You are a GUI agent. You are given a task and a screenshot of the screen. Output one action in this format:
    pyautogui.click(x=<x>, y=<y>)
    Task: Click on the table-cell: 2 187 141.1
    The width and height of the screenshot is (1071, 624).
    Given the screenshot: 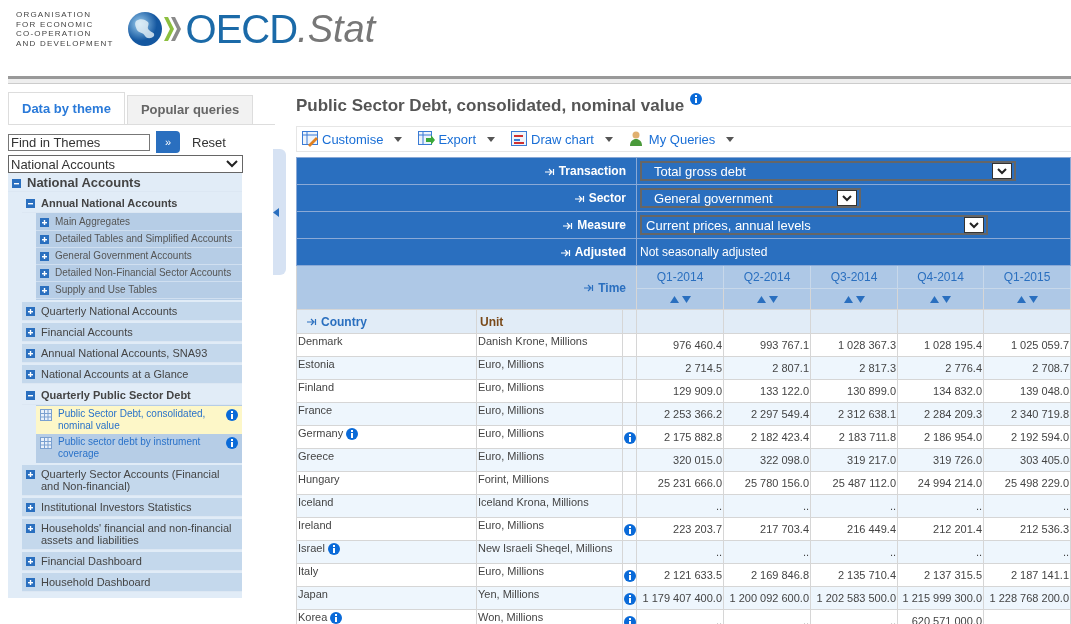 What is the action you would take?
    pyautogui.click(x=1040, y=575)
    